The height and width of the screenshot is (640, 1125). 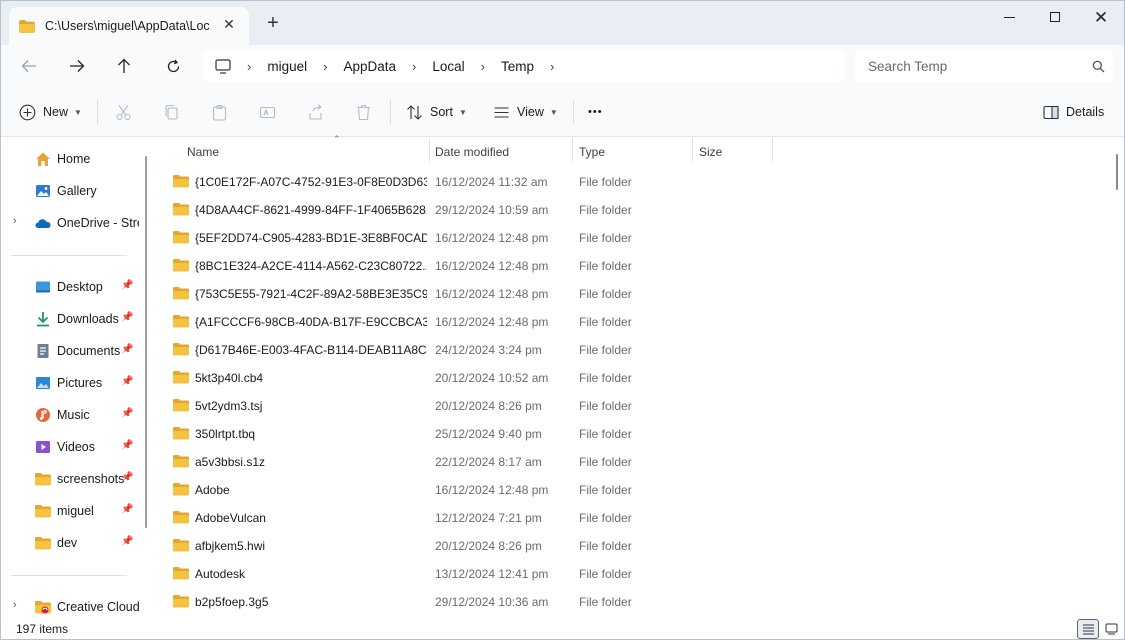 I want to click on sidebar-item-screenshots: screenshots 📌, so click(x=72, y=479).